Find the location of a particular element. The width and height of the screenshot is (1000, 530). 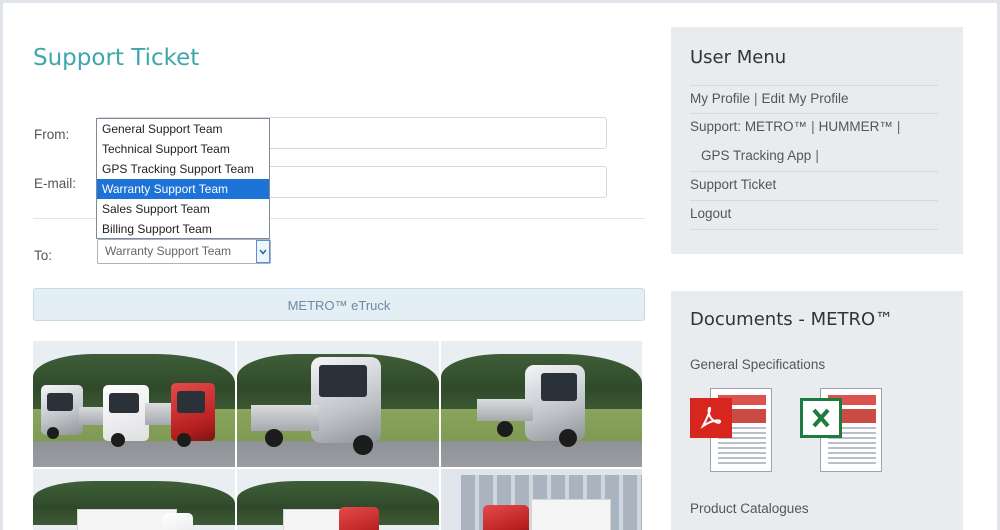

support-ticket-row: Support Ticket is located at coordinates (814, 186).